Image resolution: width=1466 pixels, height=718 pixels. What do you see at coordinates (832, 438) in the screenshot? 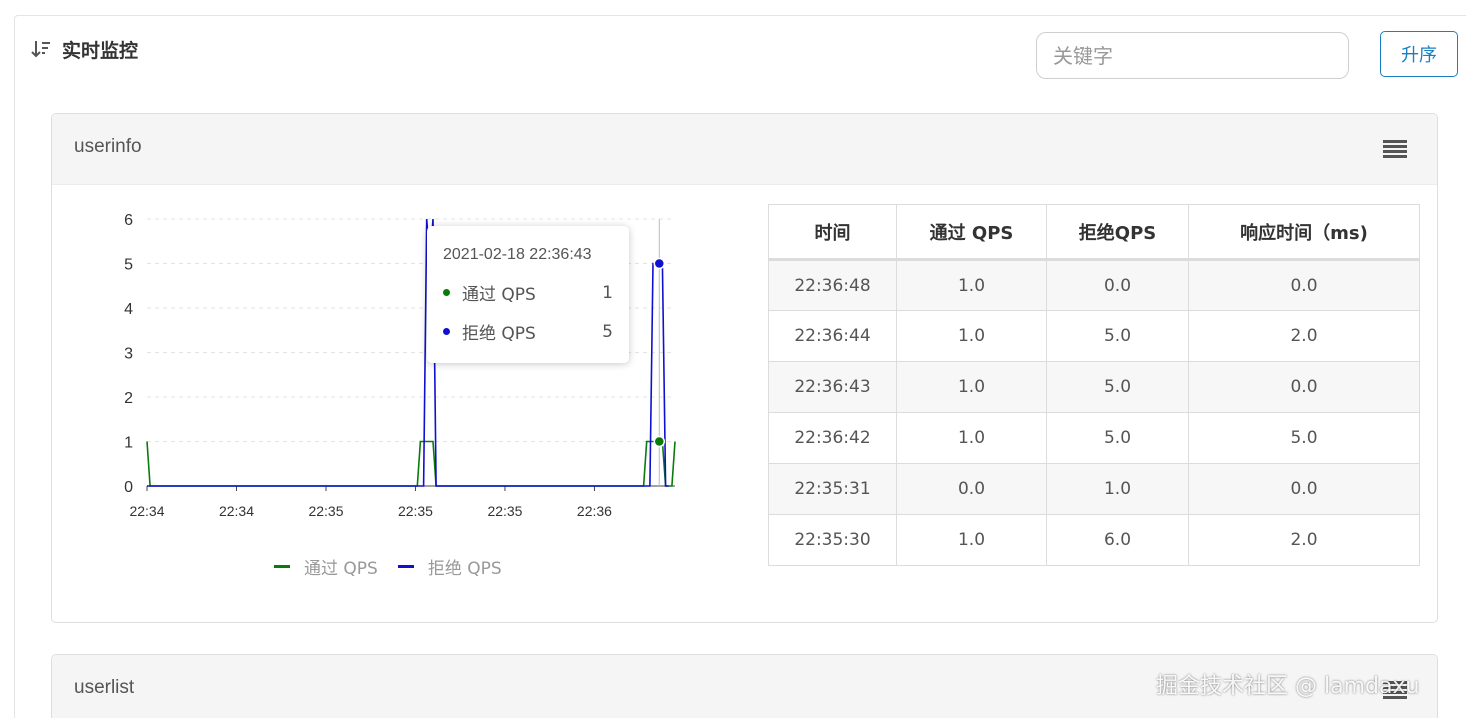
I see `cell-time: 22:36:42` at bounding box center [832, 438].